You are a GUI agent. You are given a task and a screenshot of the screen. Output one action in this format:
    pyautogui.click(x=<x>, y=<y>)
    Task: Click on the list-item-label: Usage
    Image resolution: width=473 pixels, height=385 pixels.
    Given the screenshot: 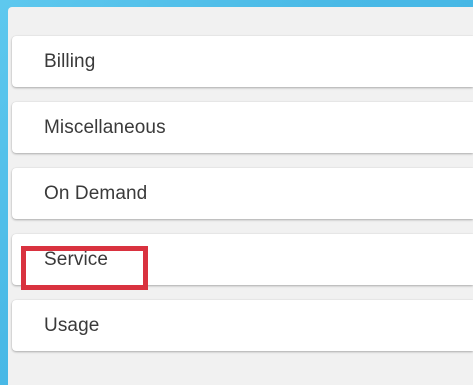 What is the action you would take?
    pyautogui.click(x=72, y=325)
    